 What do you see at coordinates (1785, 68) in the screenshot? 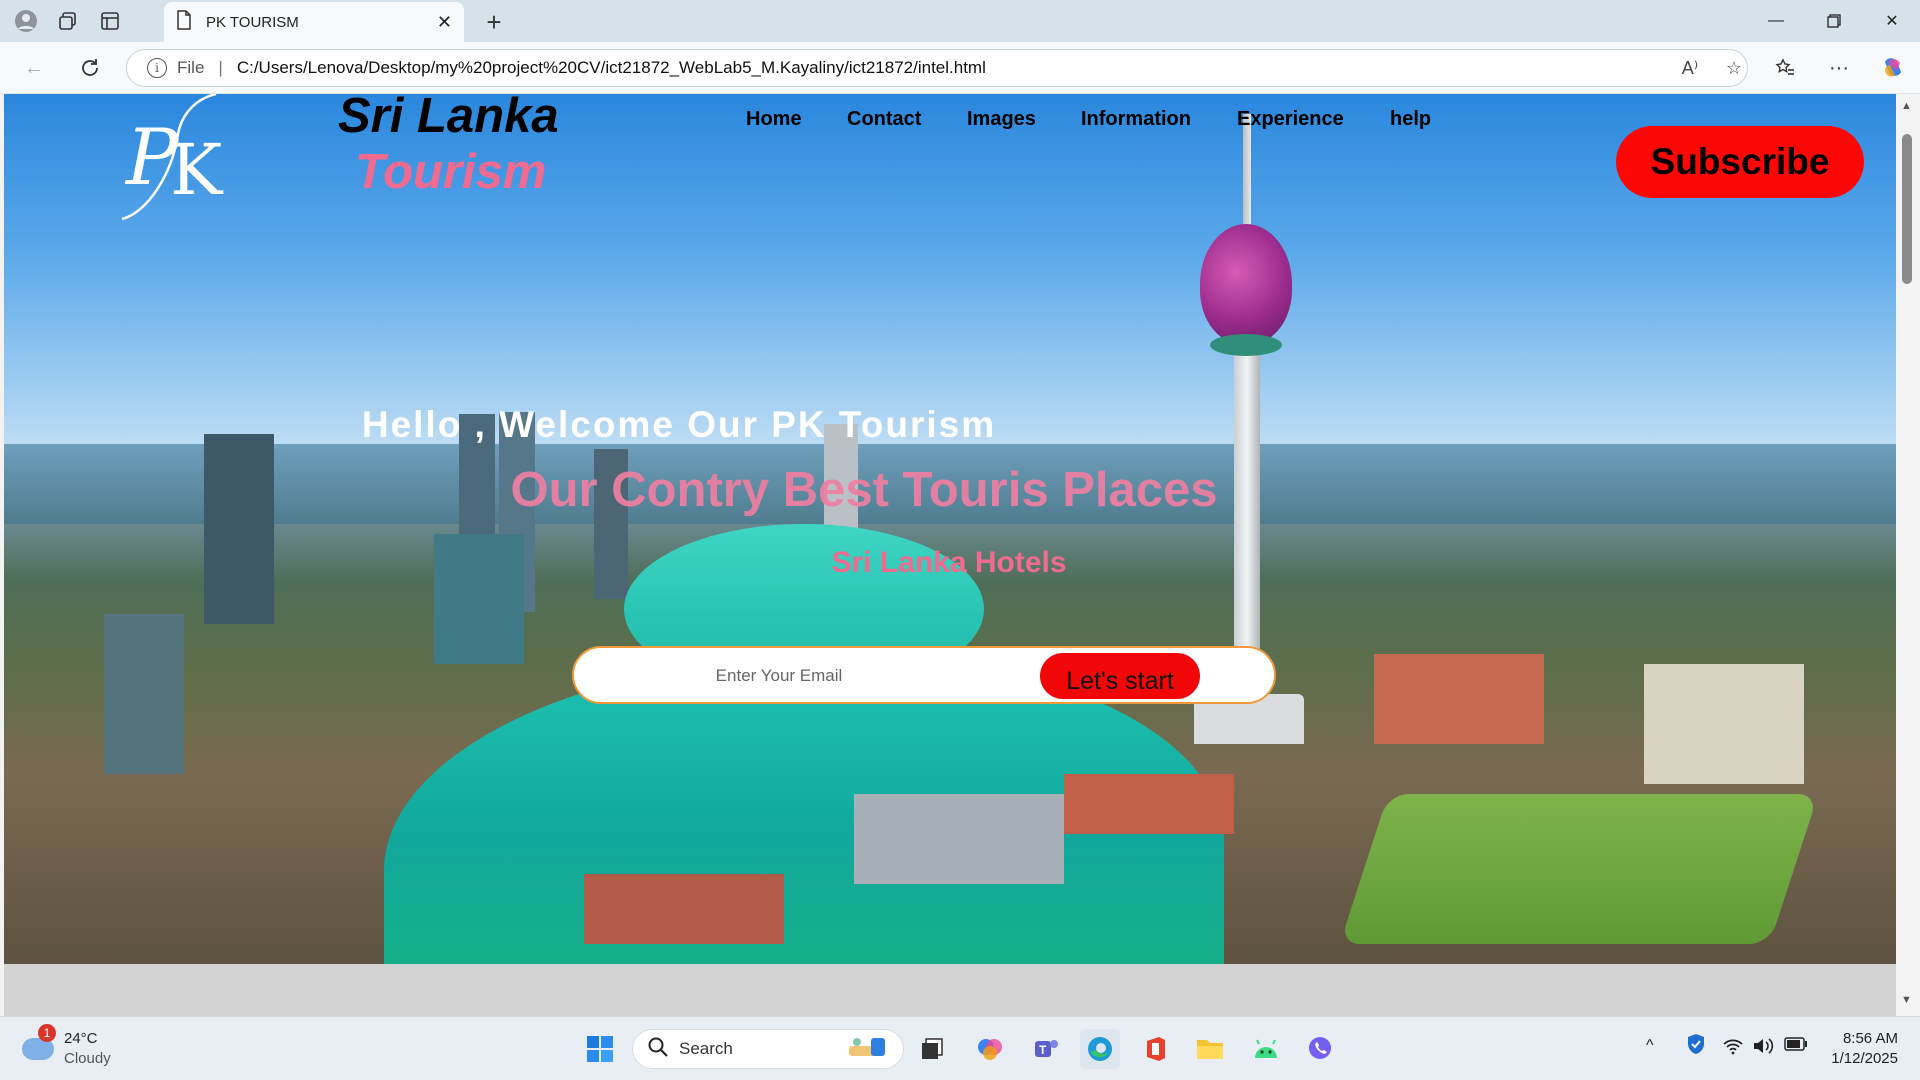
I see `favorites-icon` at bounding box center [1785, 68].